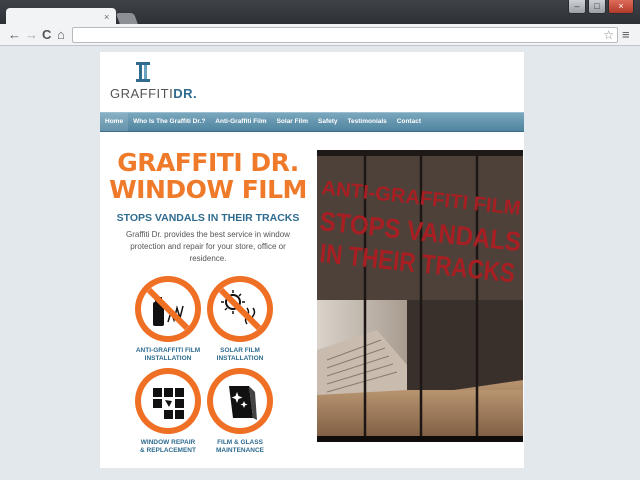 The width and height of the screenshot is (640, 480). I want to click on nav-contact: Contact, so click(409, 122).